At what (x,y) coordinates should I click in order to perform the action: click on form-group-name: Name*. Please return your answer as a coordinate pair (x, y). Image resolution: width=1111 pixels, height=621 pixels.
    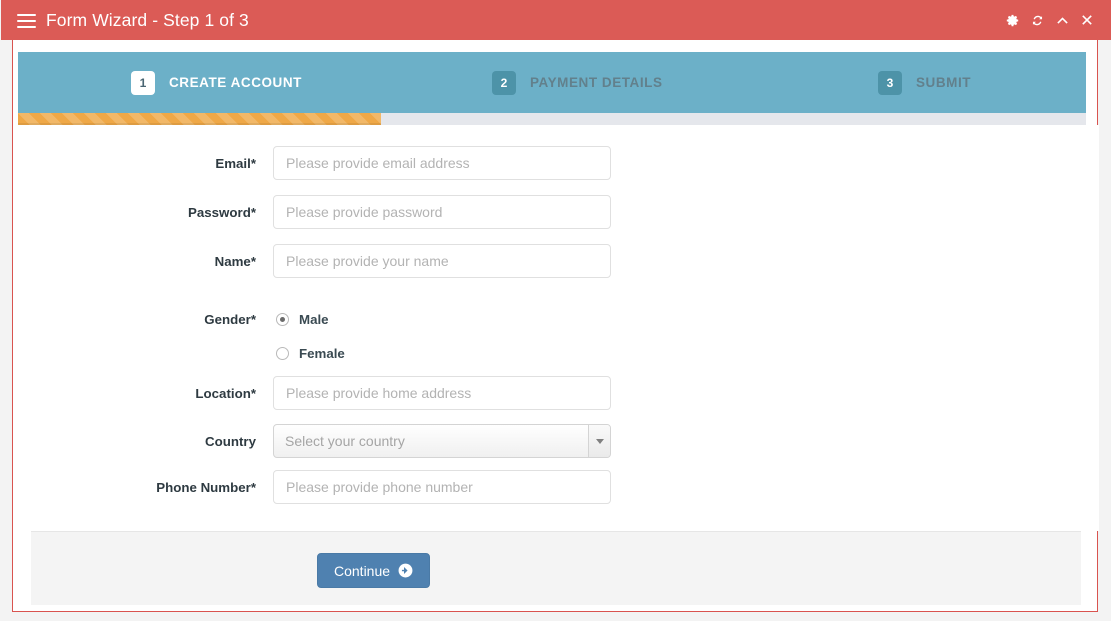
    Looking at the image, I should click on (556, 261).